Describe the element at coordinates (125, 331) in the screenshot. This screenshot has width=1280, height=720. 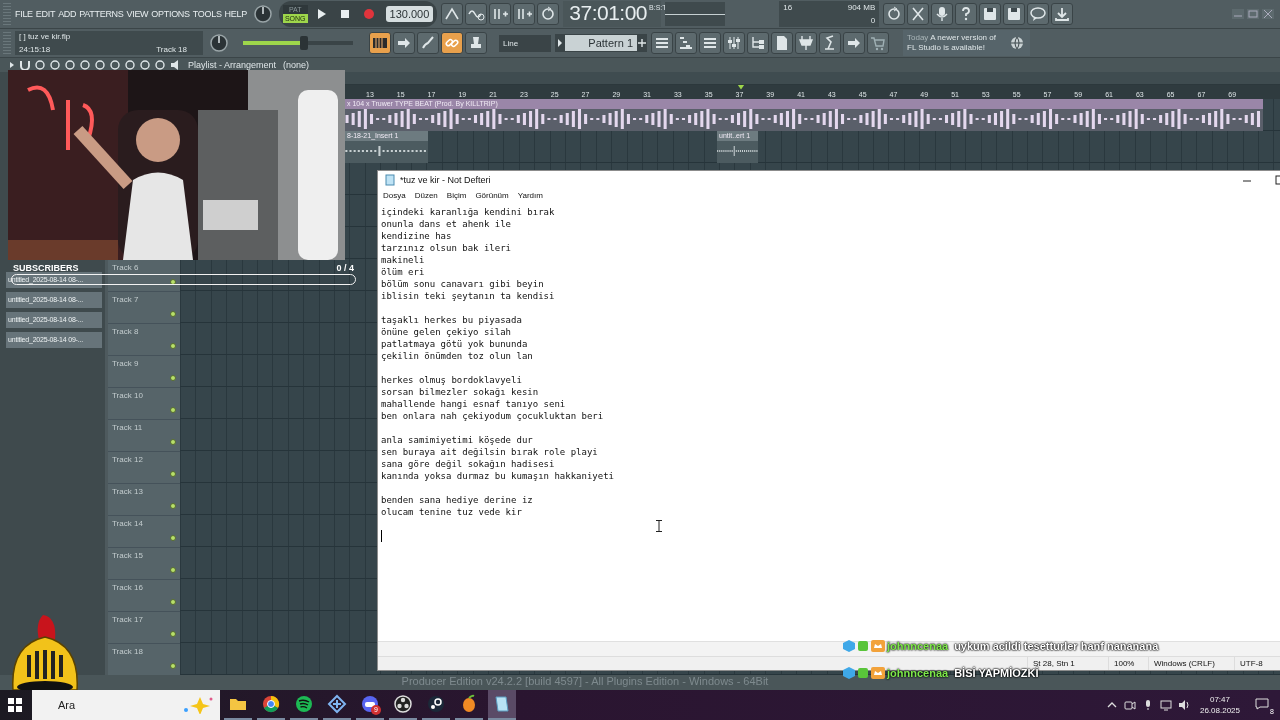
I see `track-name: Track 8` at that location.